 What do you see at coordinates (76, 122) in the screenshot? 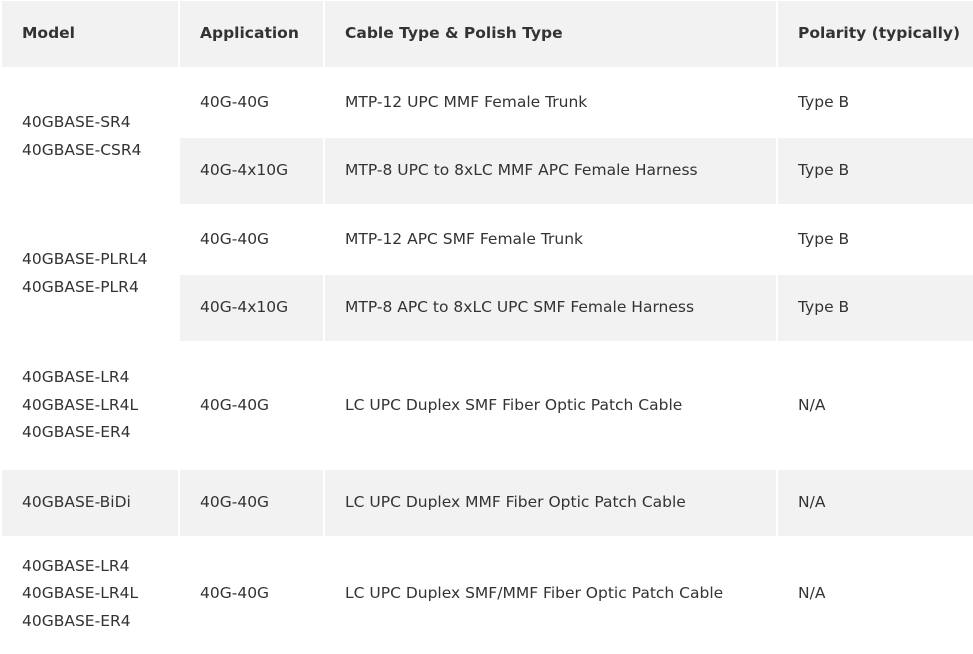
I see `model-name: 40GBASE-SR4` at bounding box center [76, 122].